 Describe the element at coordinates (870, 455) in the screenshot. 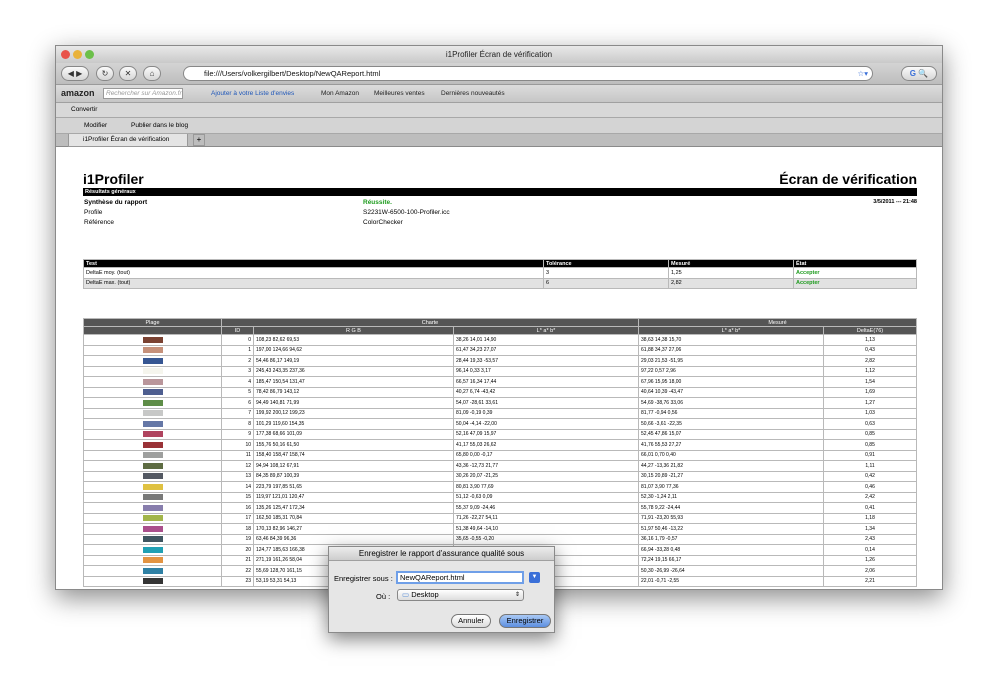

I see `patch-deltae: 0,91` at that location.